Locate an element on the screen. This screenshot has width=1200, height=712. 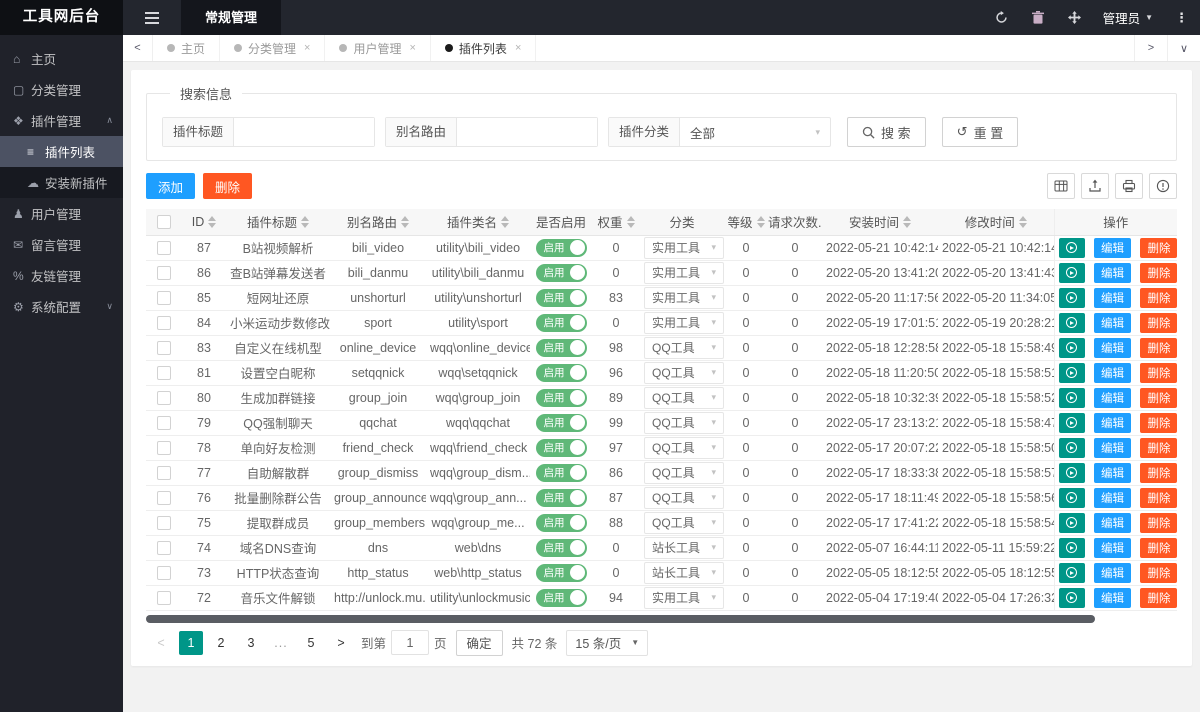
collapse-sidebar-button is located at coordinates (152, 17).